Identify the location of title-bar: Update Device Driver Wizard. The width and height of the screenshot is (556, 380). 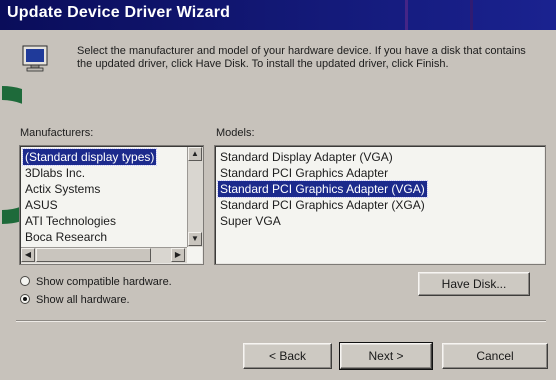
(278, 15).